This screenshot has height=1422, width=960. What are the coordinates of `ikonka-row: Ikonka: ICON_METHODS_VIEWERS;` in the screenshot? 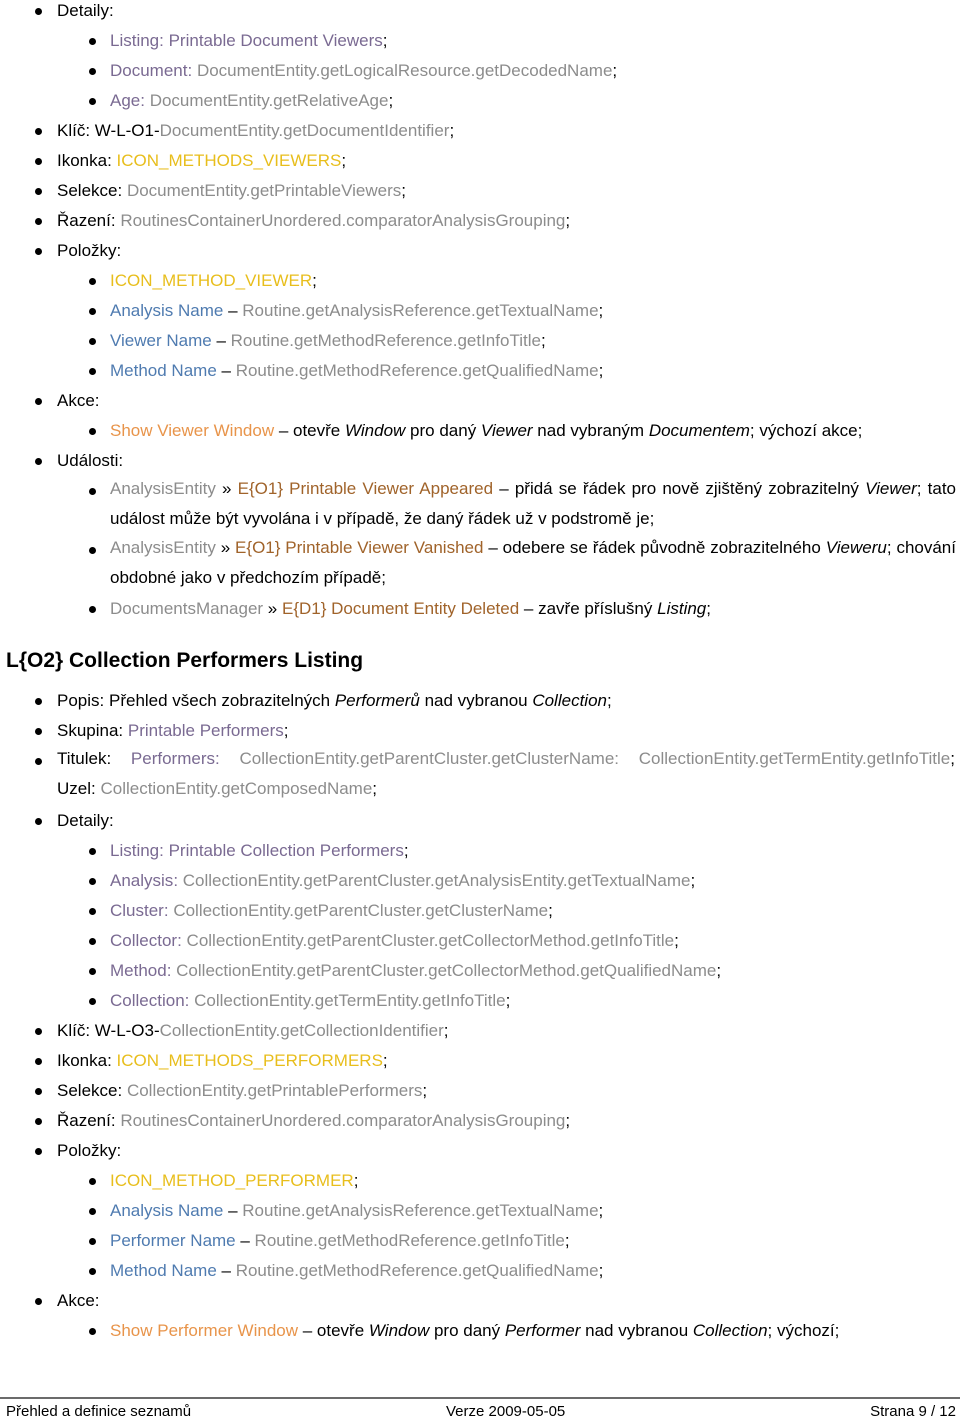 It's located at (202, 160).